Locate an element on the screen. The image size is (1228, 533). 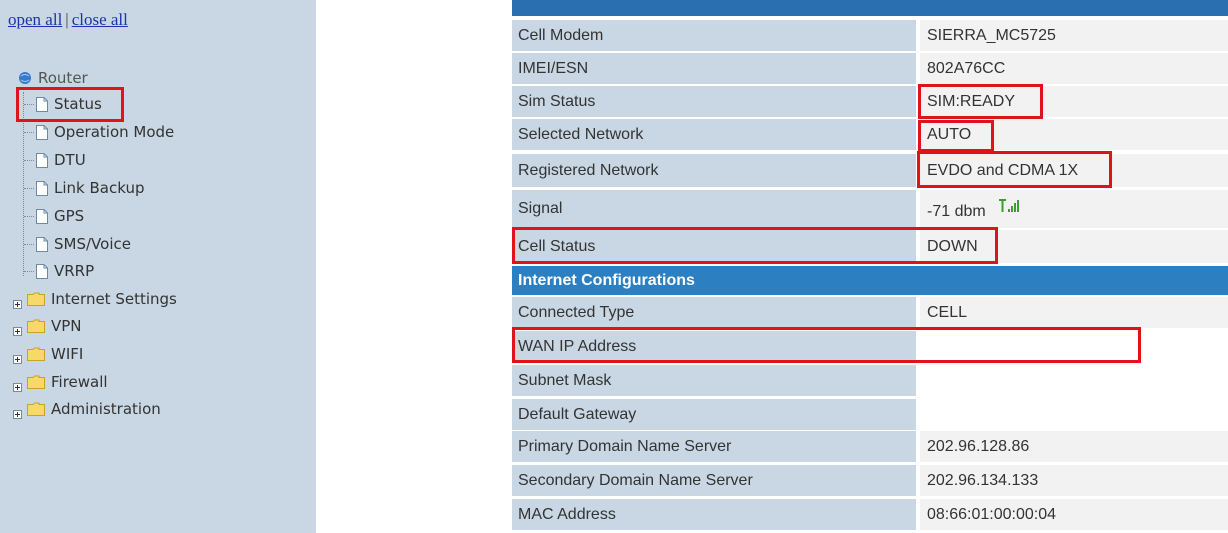
tree-folder-administration: Administration is located at coordinates (87, 409).